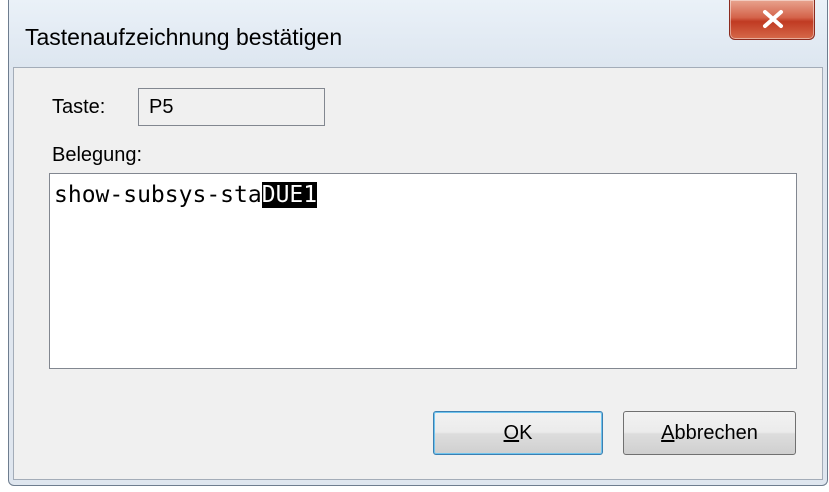  I want to click on close-button, so click(772, 20).